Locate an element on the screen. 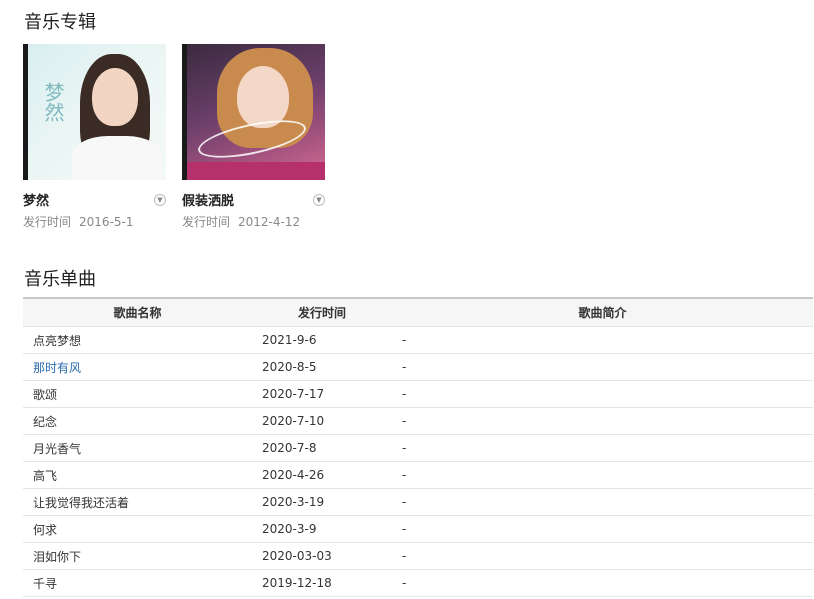 The height and width of the screenshot is (599, 814). table-row: 纪念 2020-7-10 - is located at coordinates (418, 421).